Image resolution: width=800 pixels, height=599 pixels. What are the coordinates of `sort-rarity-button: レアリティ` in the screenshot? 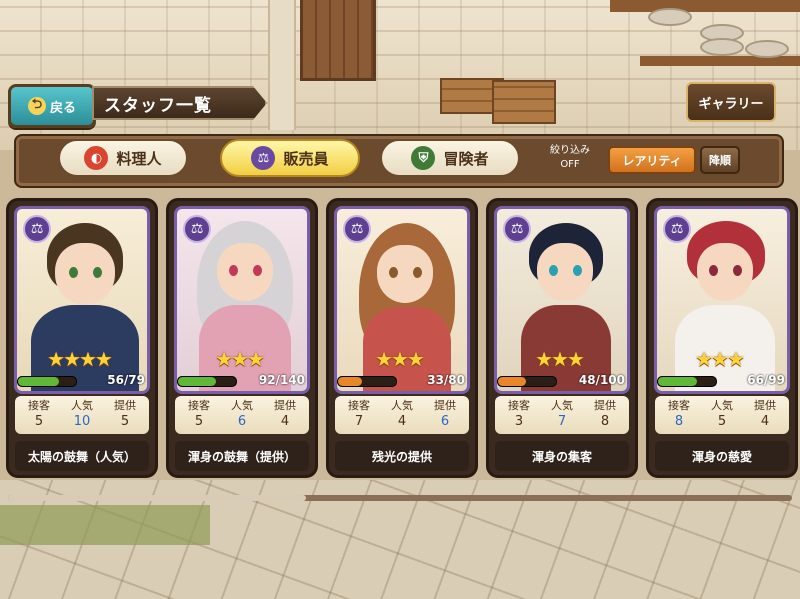 It's located at (652, 160).